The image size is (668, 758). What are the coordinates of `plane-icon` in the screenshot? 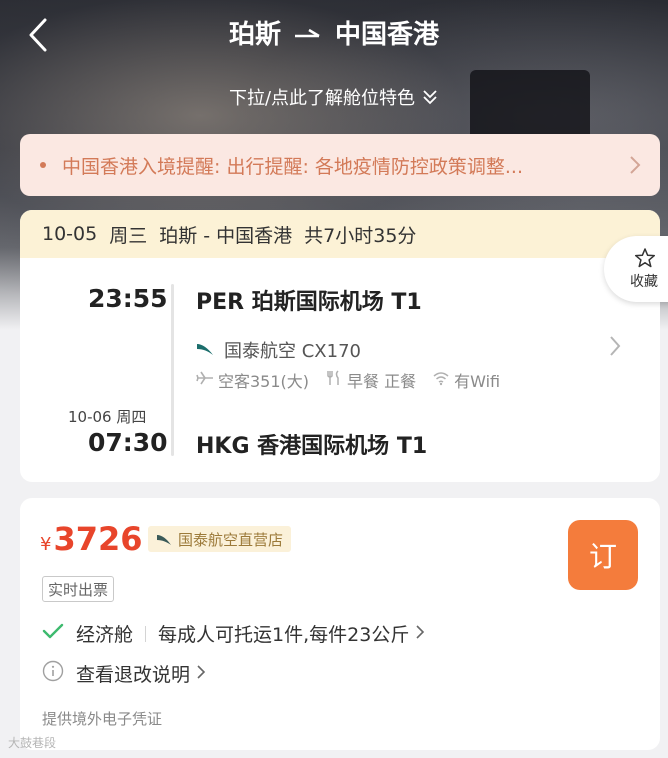 It's located at (205, 380).